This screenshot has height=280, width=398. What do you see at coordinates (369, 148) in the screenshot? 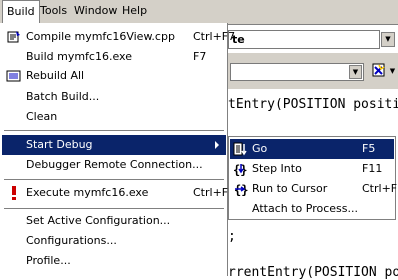
I see `submenu-item-shortcut: F5` at bounding box center [369, 148].